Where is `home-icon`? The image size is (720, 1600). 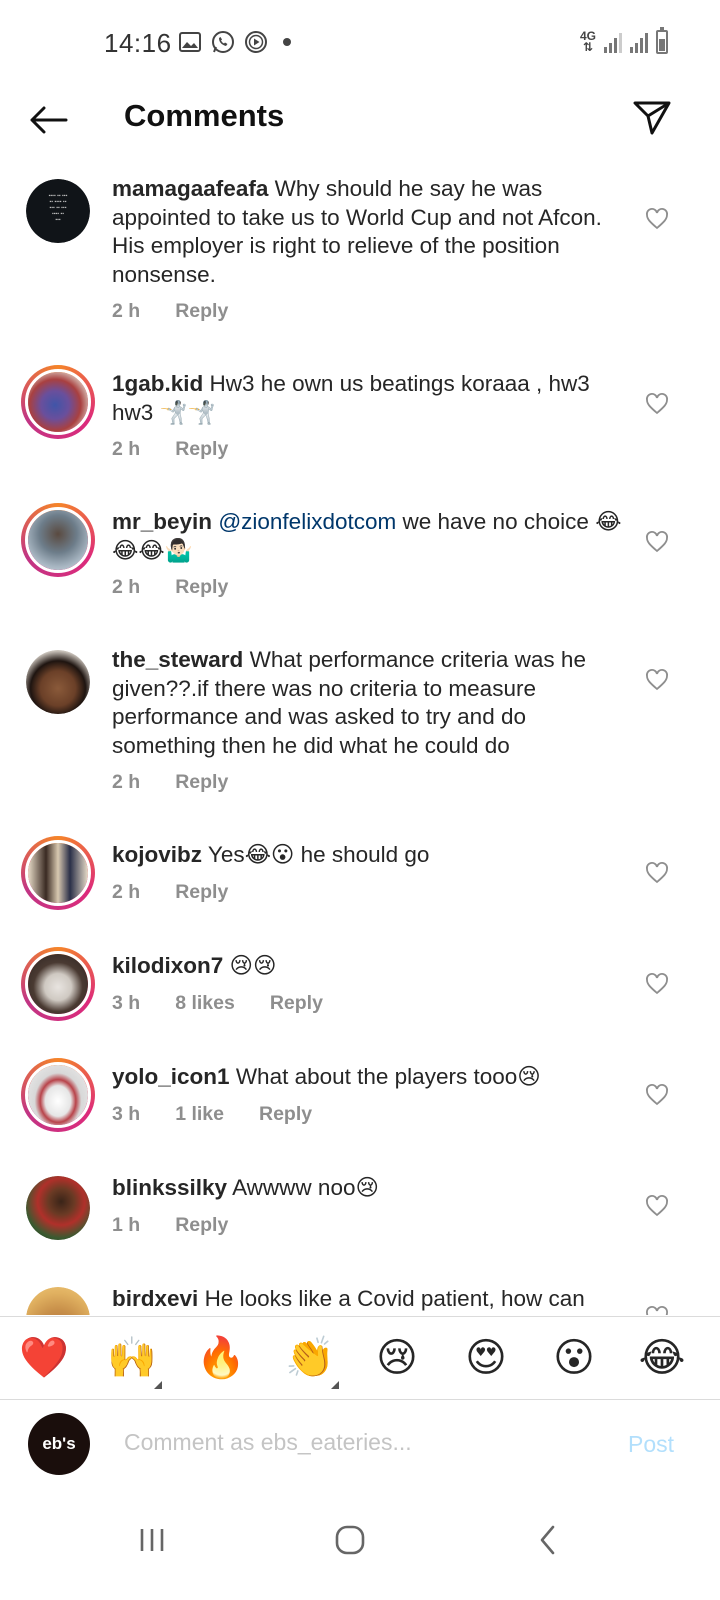 home-icon is located at coordinates (350, 1540).